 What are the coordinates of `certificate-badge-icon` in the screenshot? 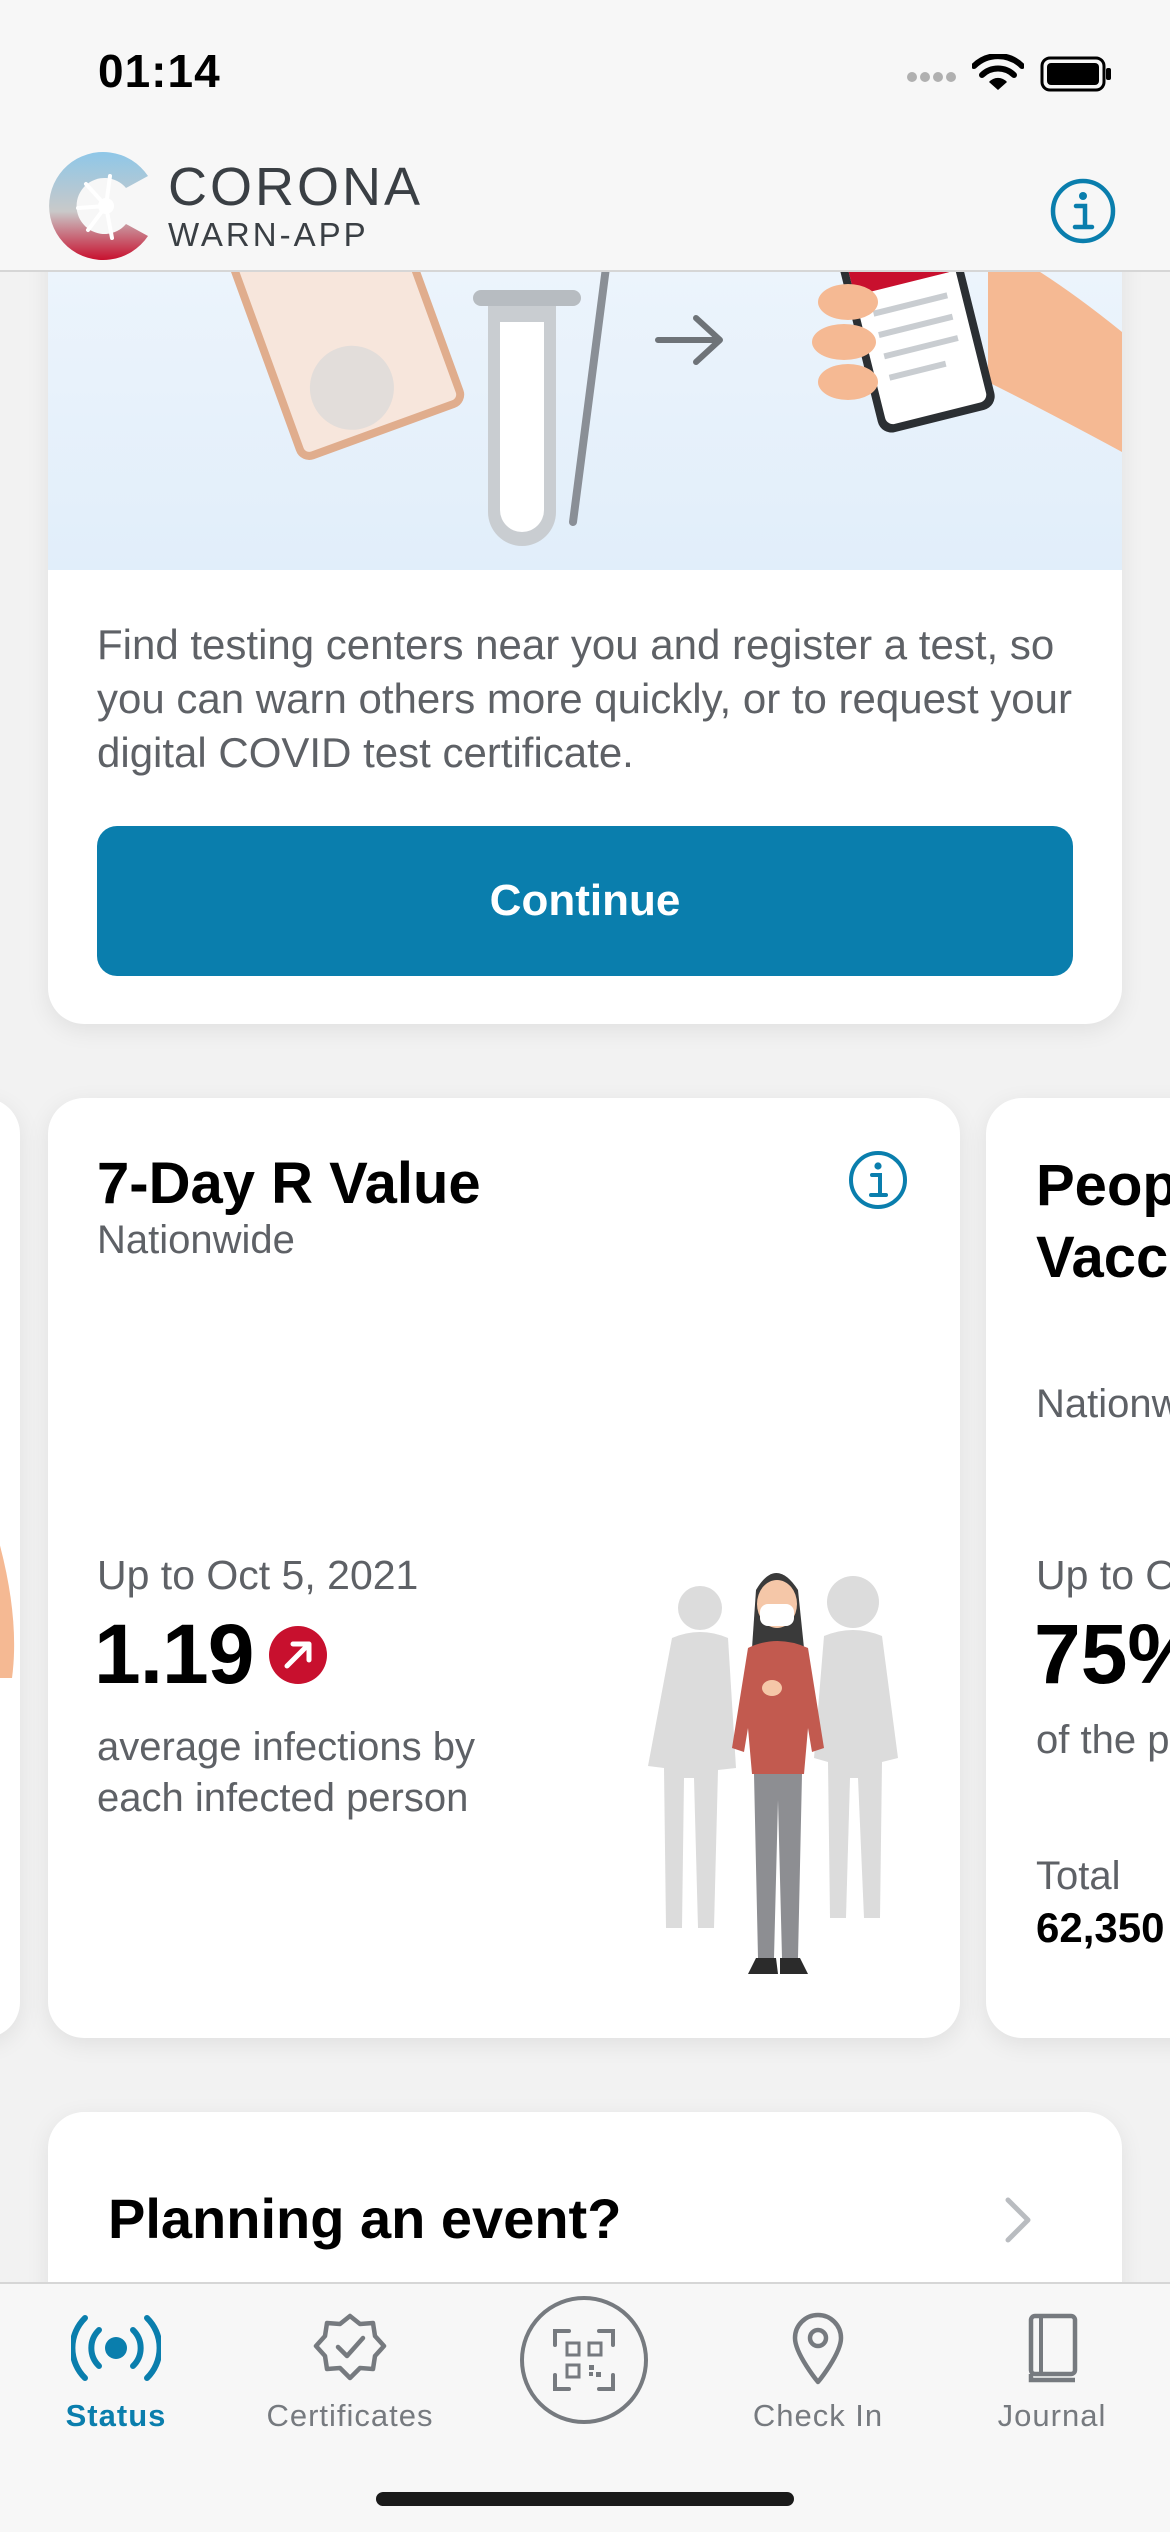 It's located at (350, 2347).